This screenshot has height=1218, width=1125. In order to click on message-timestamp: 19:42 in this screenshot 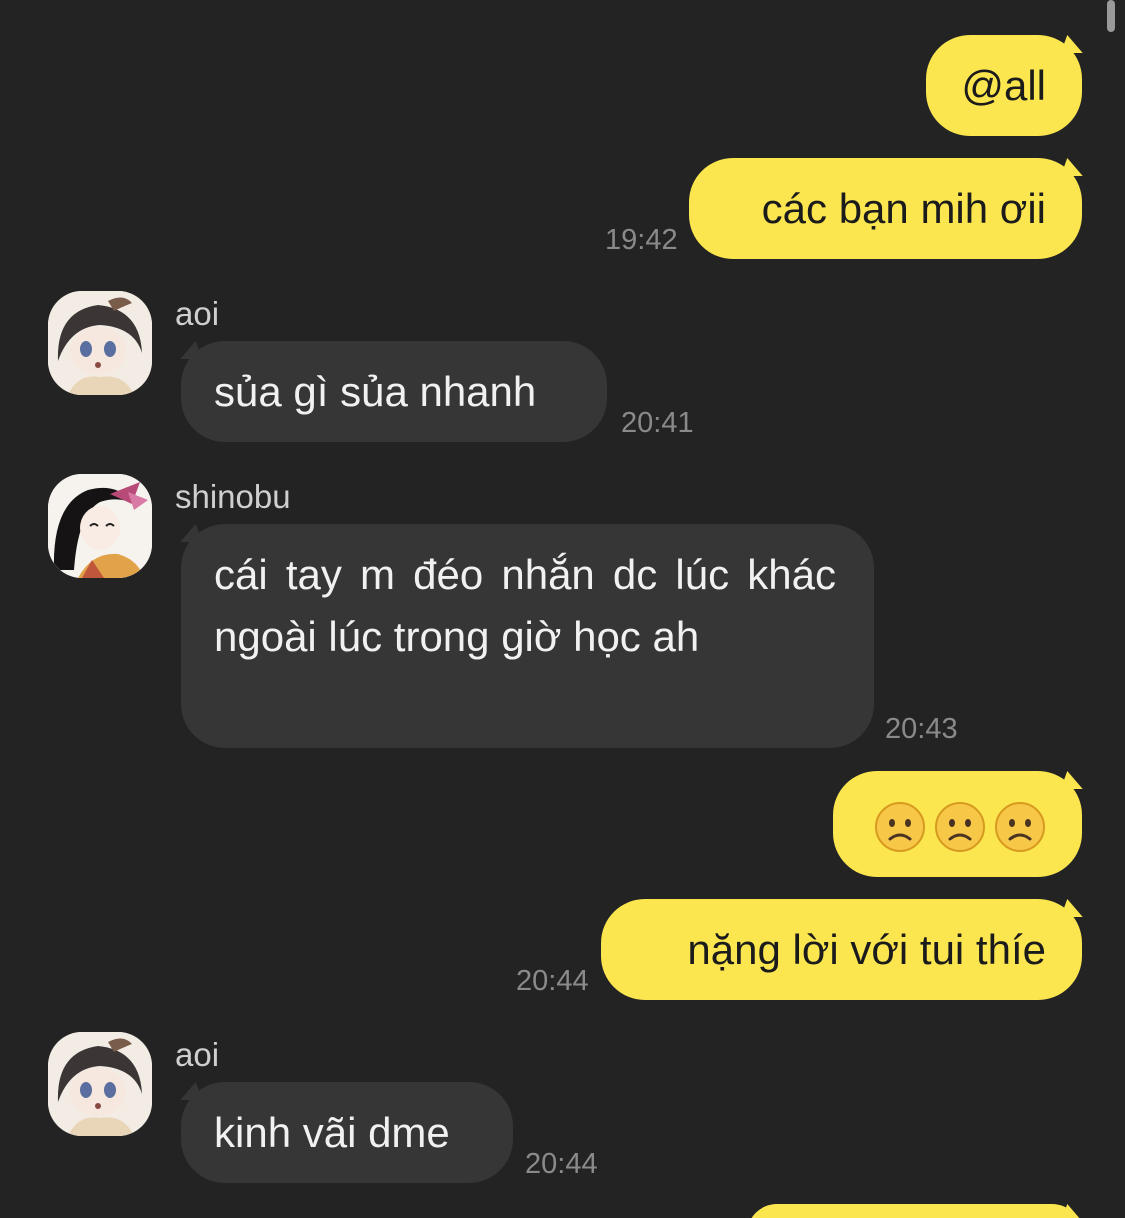, I will do `click(641, 240)`.